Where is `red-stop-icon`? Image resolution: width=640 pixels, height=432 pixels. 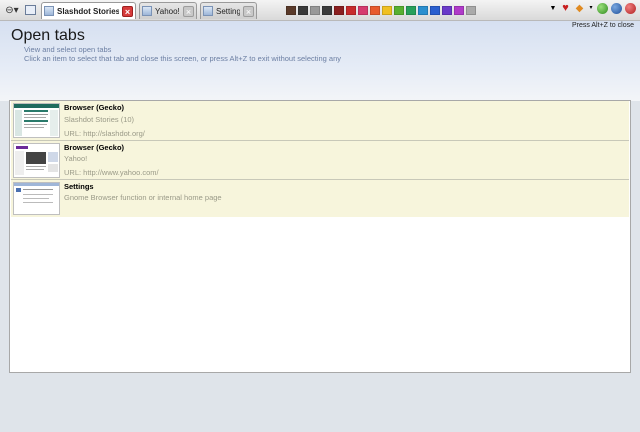
red-stop-icon is located at coordinates (630, 8).